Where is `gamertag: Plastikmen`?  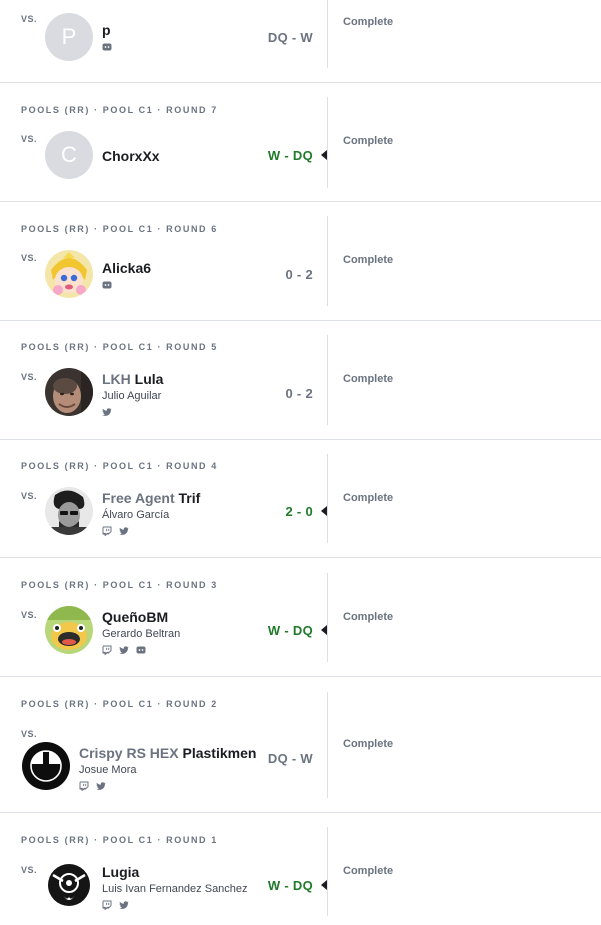
gamertag: Plastikmen is located at coordinates (219, 753).